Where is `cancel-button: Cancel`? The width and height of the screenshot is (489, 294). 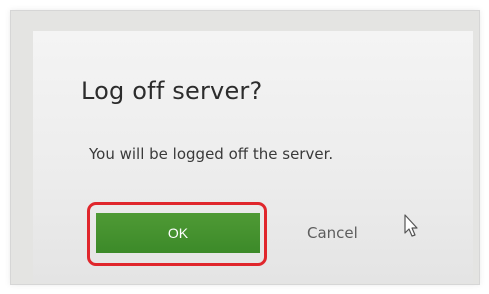
cancel-button: Cancel is located at coordinates (332, 233).